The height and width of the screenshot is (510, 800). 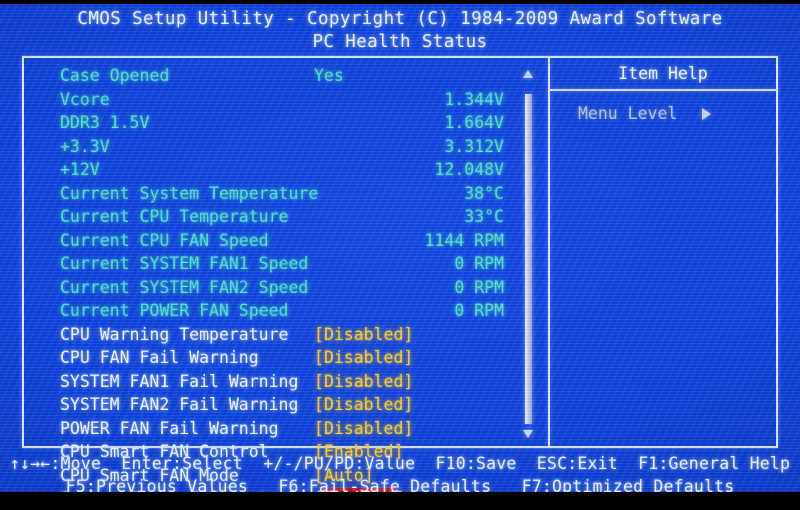 What do you see at coordinates (528, 434) in the screenshot?
I see `scroll-down-arrow-icon` at bounding box center [528, 434].